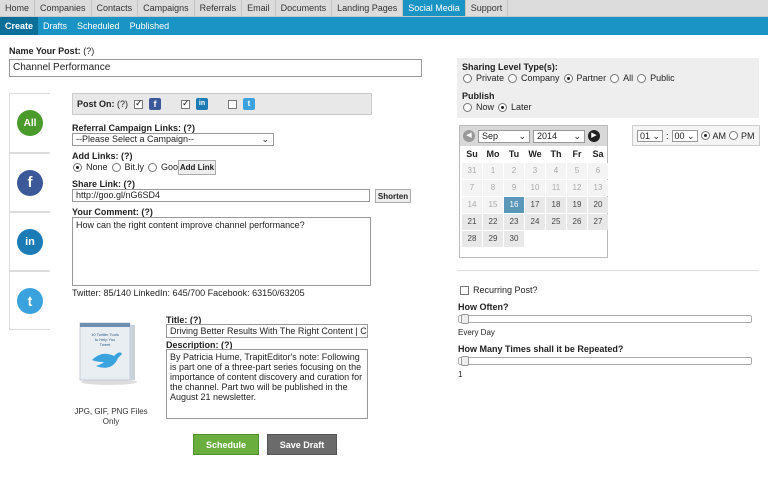 This screenshot has height=481, width=768. I want to click on radio-later-label: Later, so click(521, 107).